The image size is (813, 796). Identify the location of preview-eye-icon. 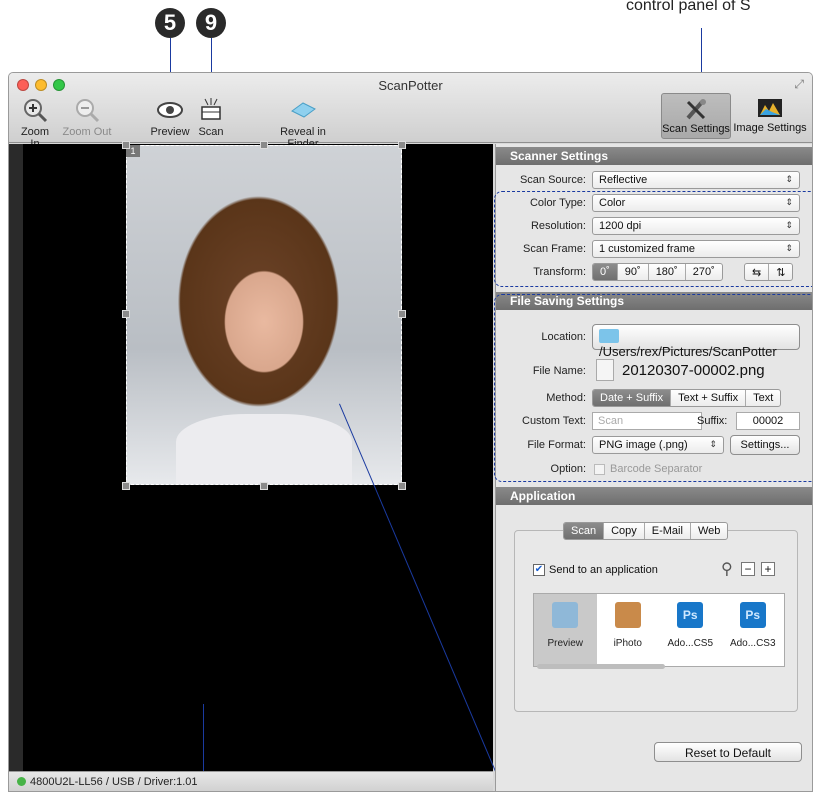
(170, 110).